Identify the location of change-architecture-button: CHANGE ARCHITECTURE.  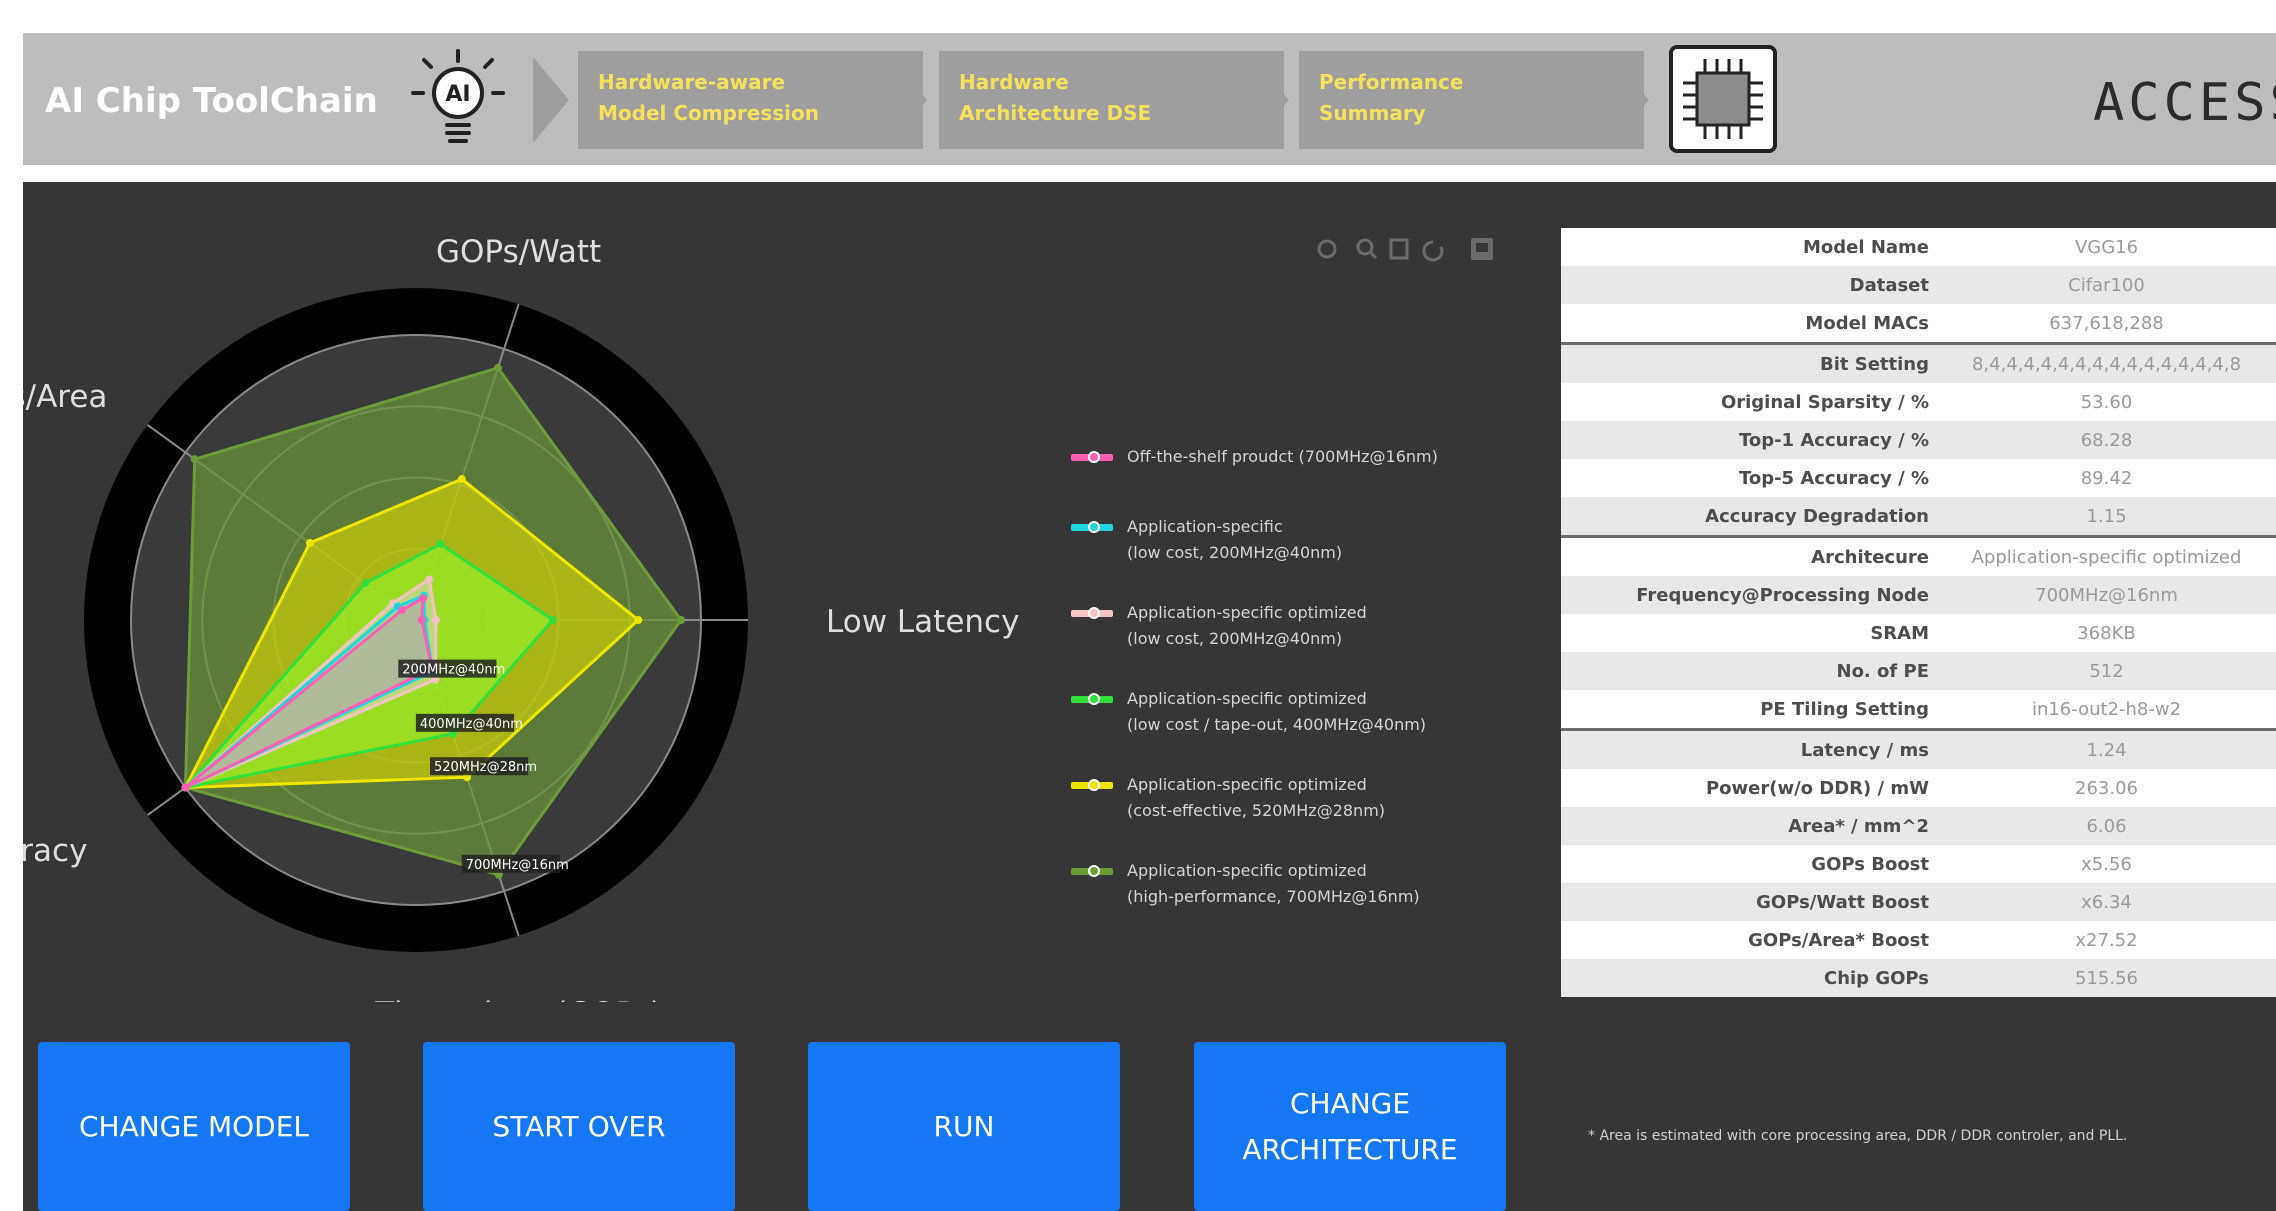
(1350, 1126).